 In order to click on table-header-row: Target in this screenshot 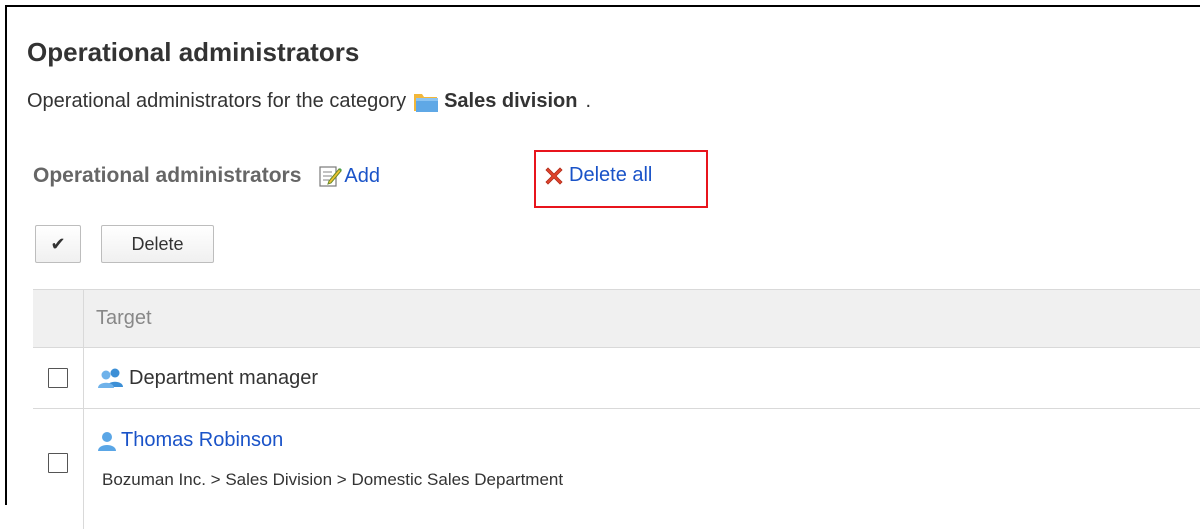, I will do `click(616, 319)`.